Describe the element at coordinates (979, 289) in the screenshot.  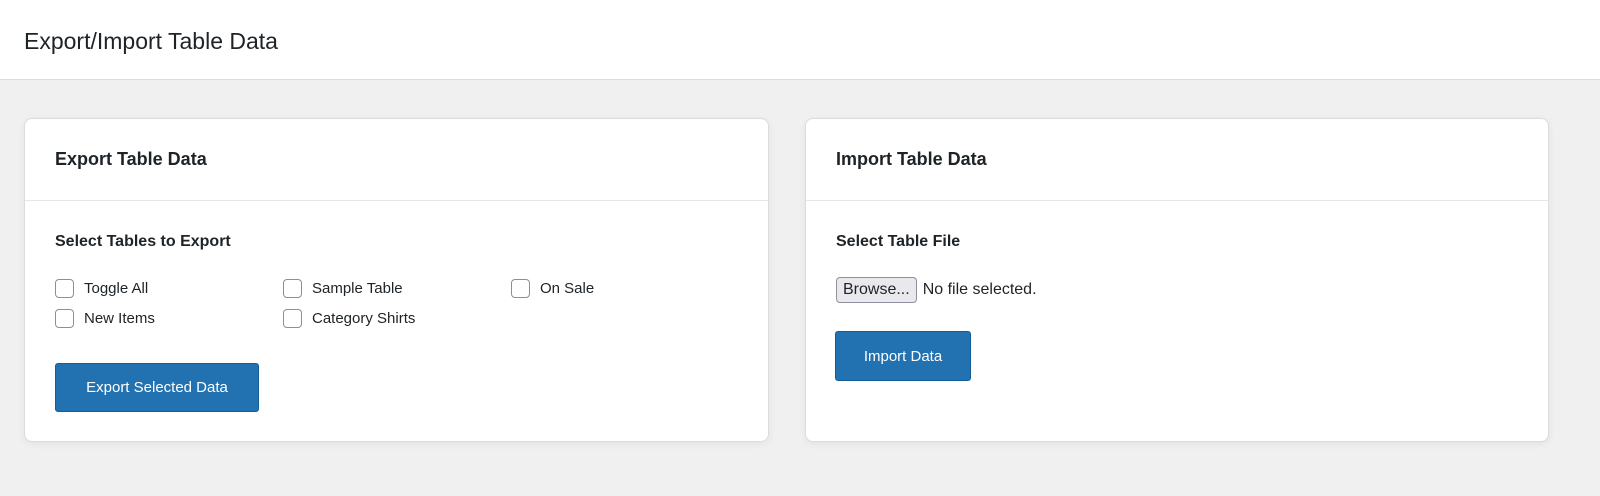
I see `file-status: No file selected.` at that location.